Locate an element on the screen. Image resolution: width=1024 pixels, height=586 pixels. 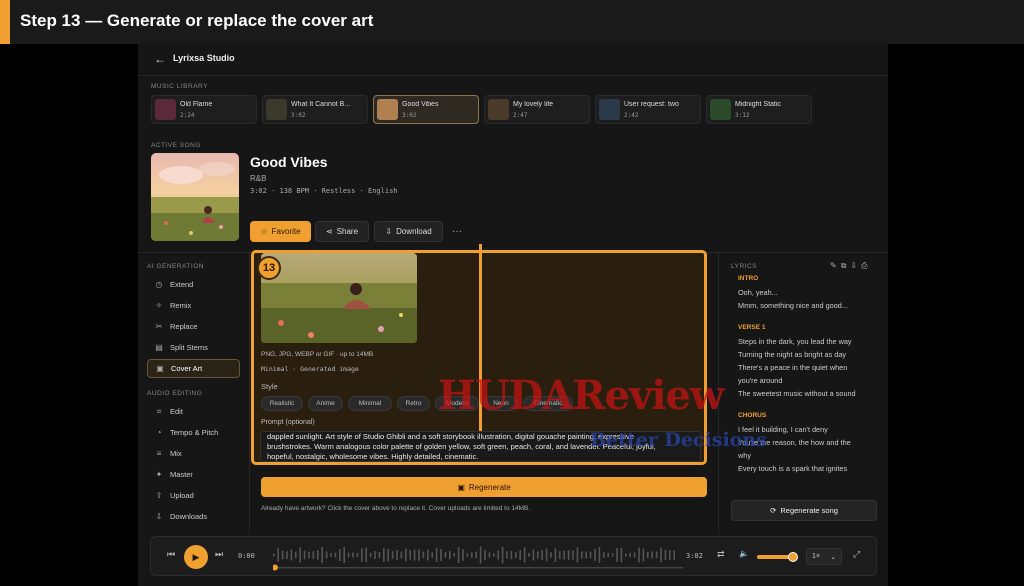
progress-track is located at coordinates (478, 568).